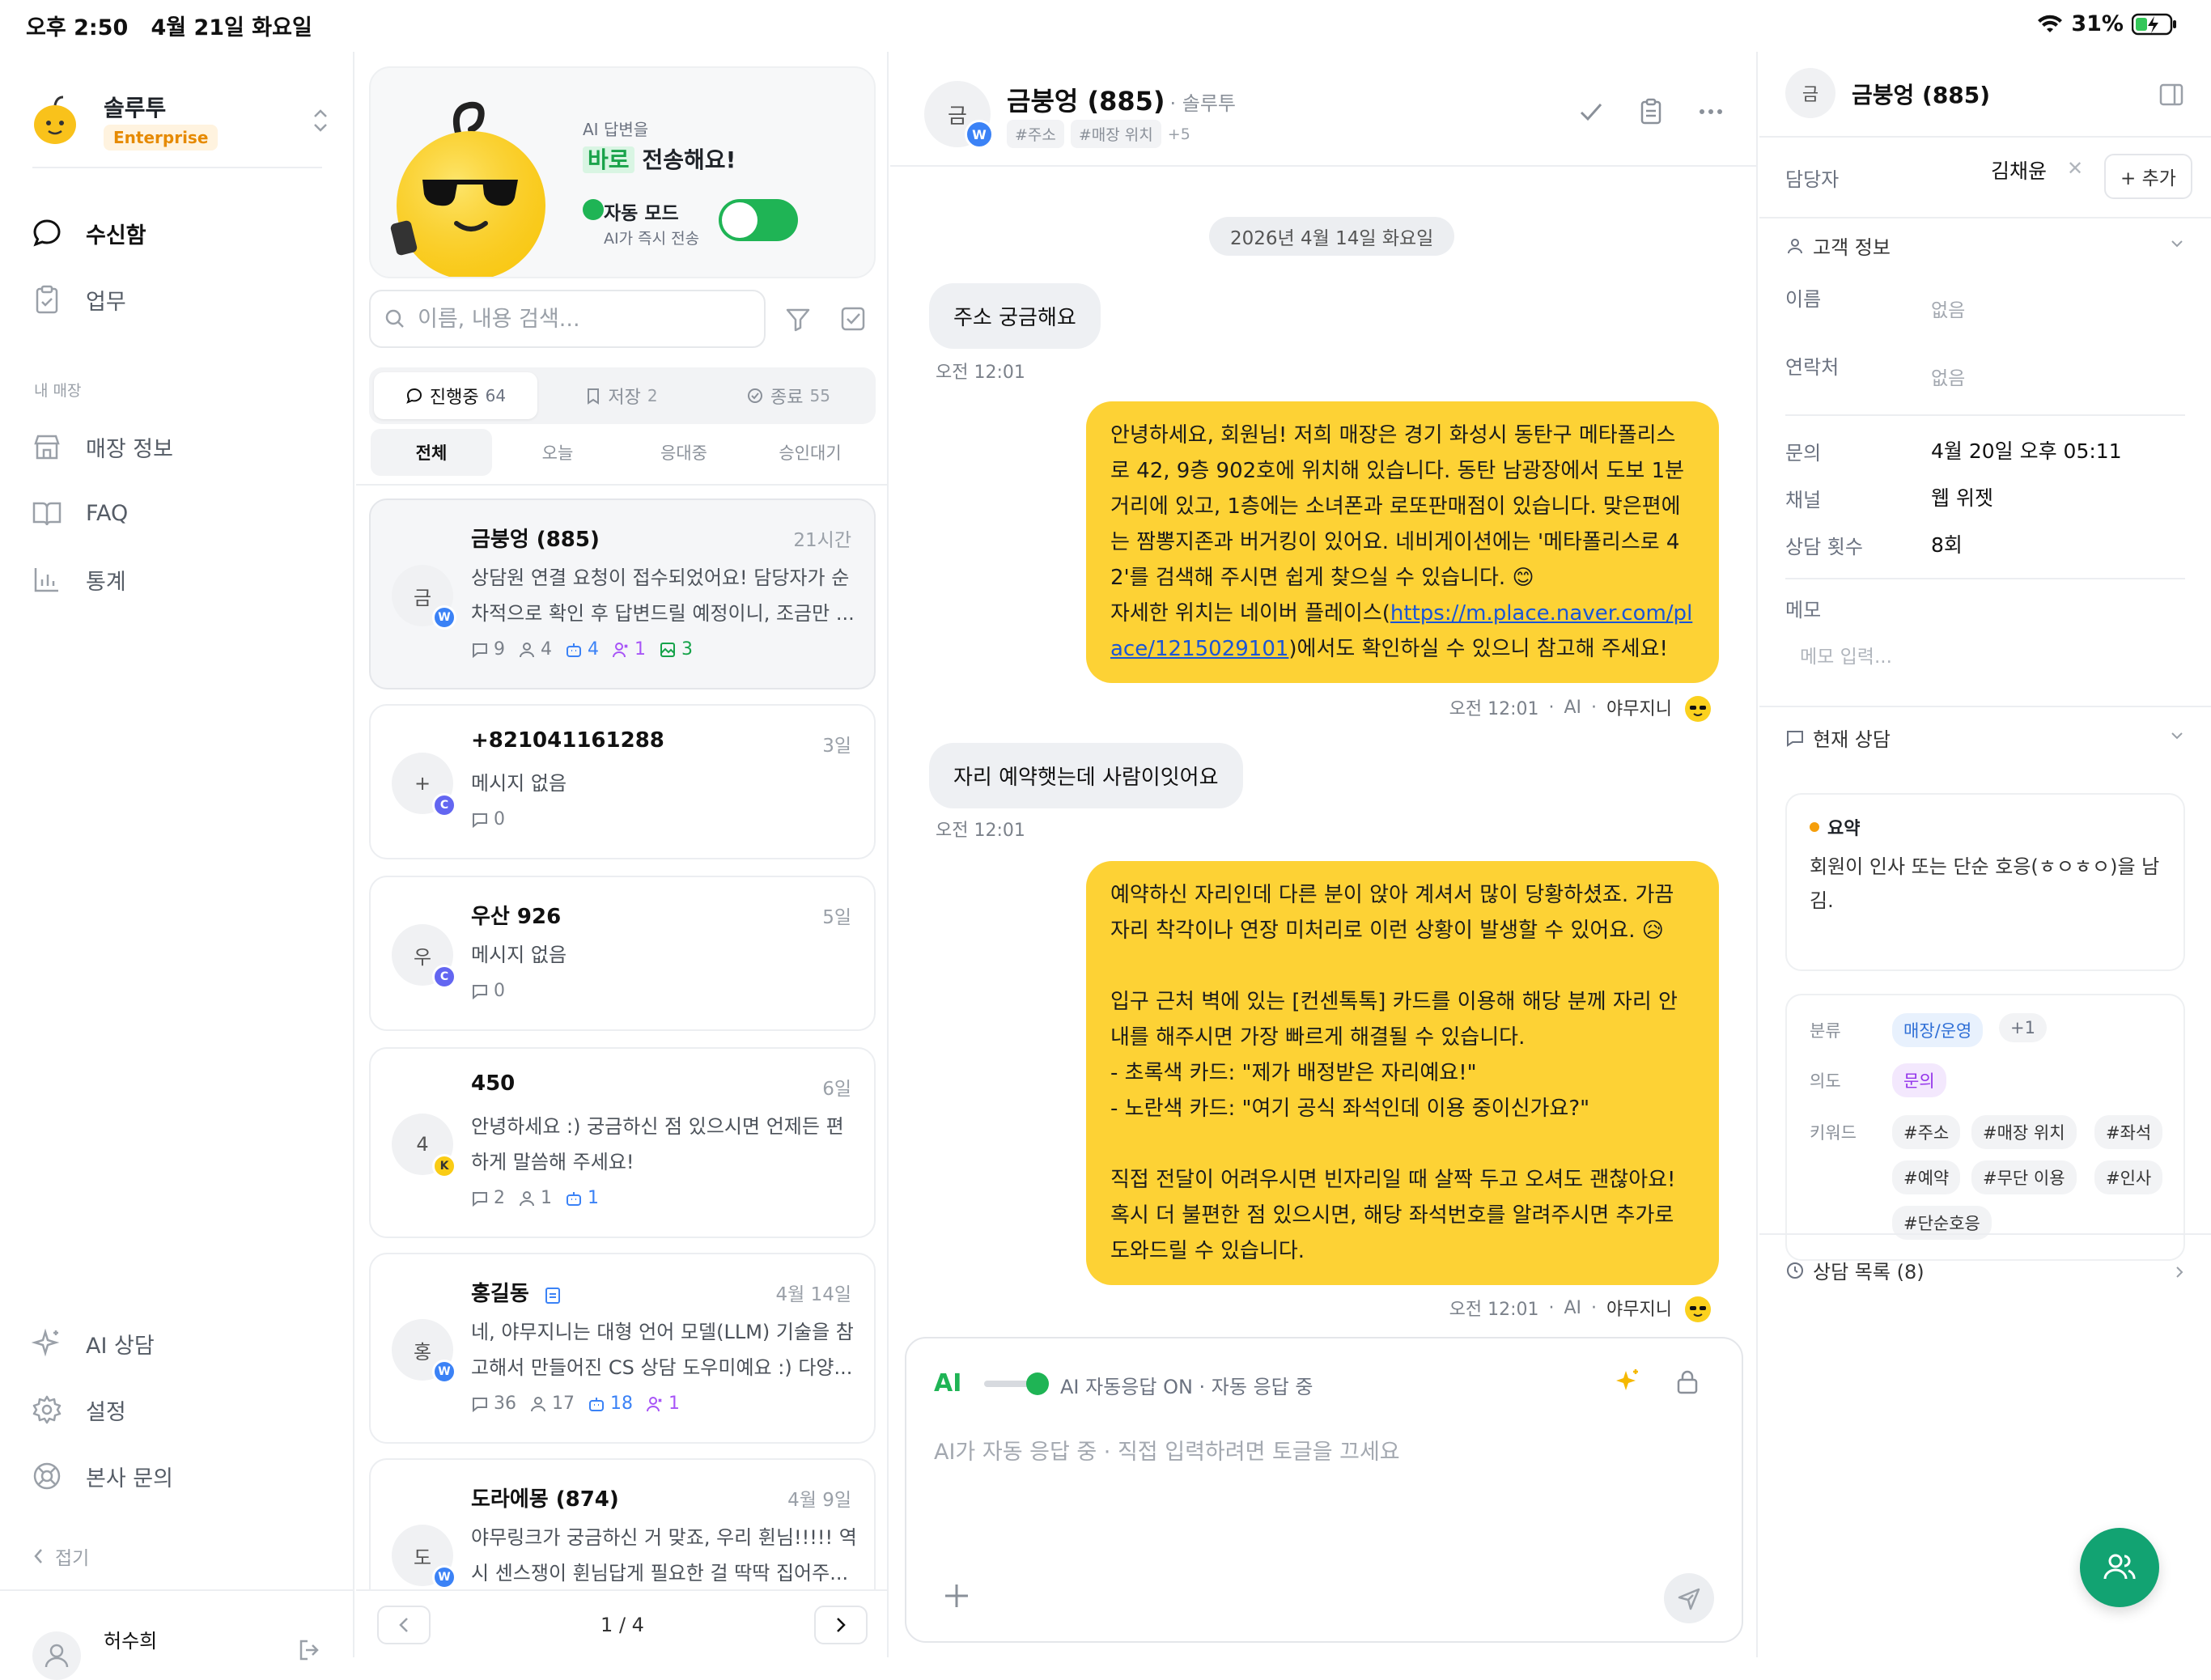 The height and width of the screenshot is (1680, 2211). I want to click on tab-saved: 저장 2, so click(621, 396).